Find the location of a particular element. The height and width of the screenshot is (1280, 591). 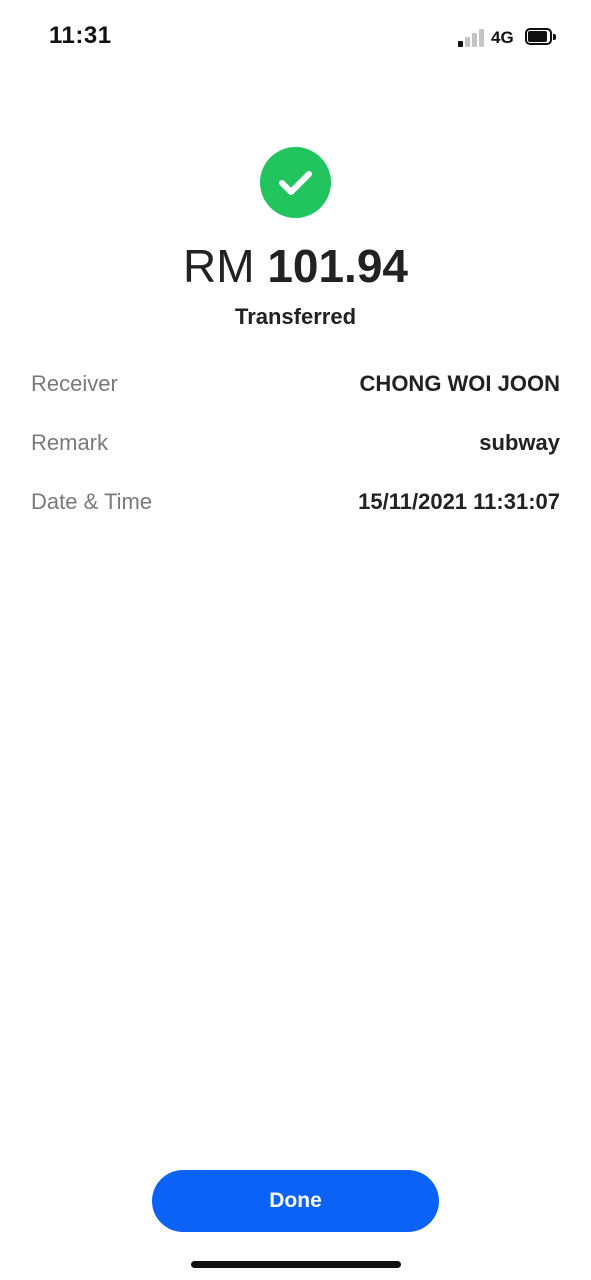

transfer-status: Transferred is located at coordinates (295, 316).